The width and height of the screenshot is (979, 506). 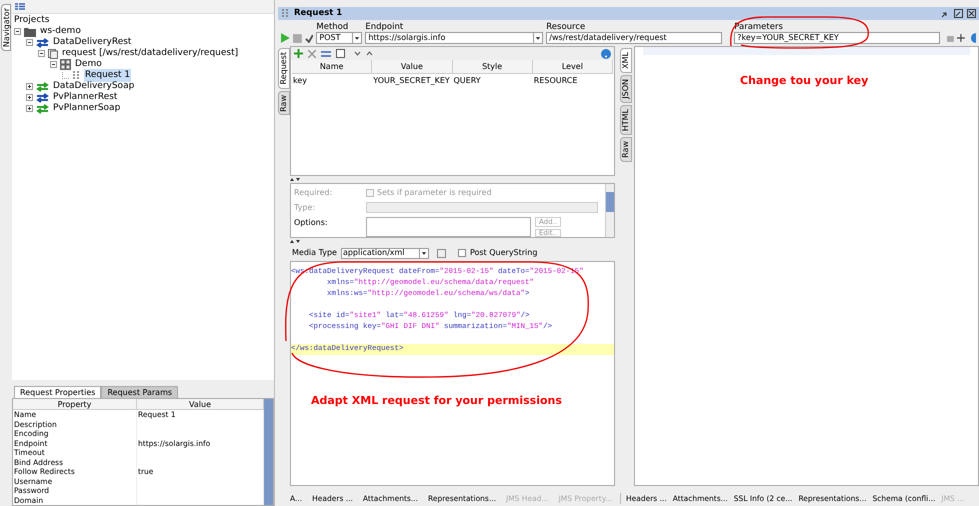 What do you see at coordinates (452, 373) in the screenshot?
I see `xml-editor` at bounding box center [452, 373].